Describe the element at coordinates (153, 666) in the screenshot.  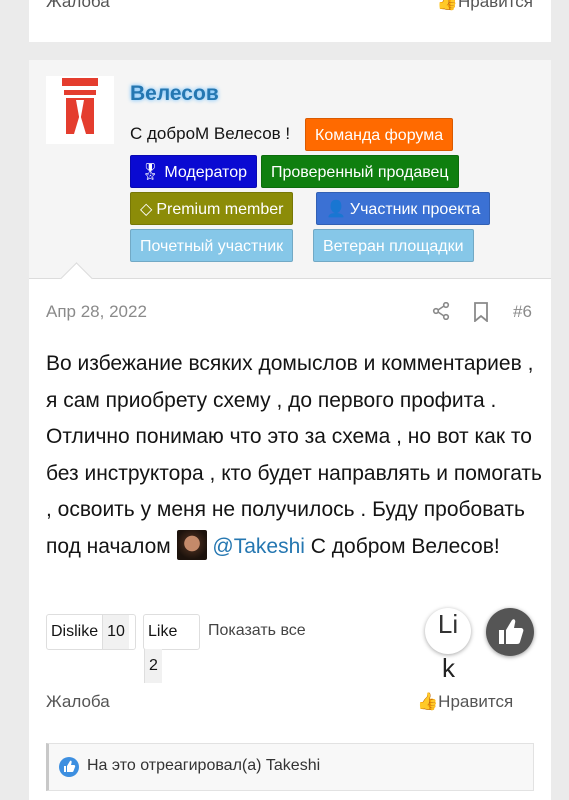
I see `like-count: 2` at that location.